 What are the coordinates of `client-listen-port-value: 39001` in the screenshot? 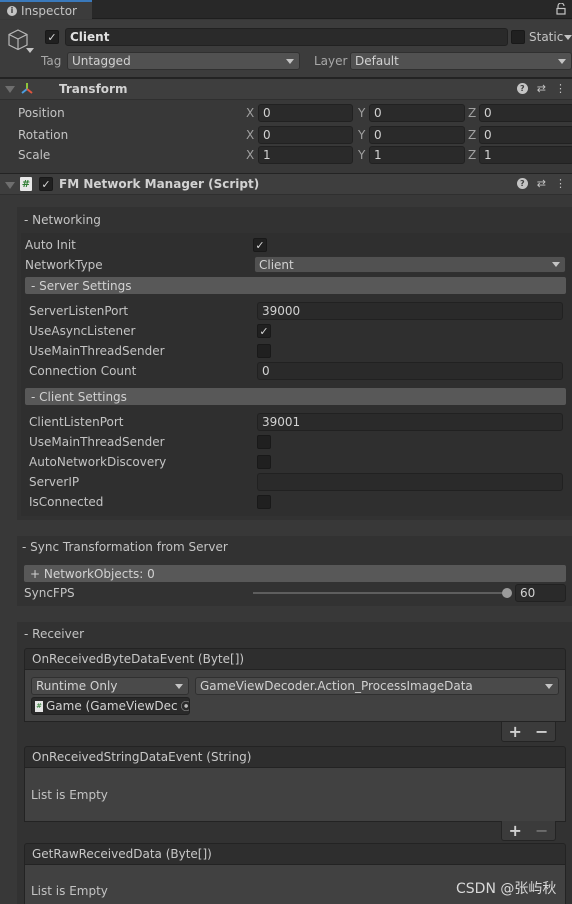 It's located at (281, 422).